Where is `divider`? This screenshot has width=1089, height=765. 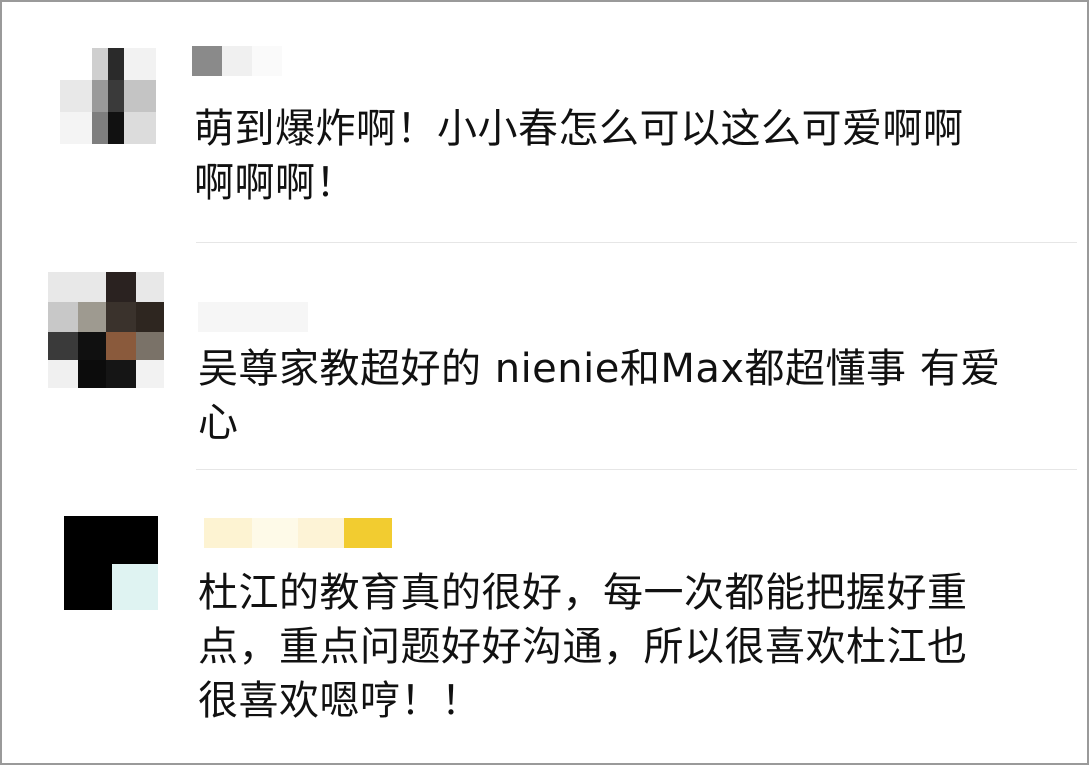 divider is located at coordinates (636, 242).